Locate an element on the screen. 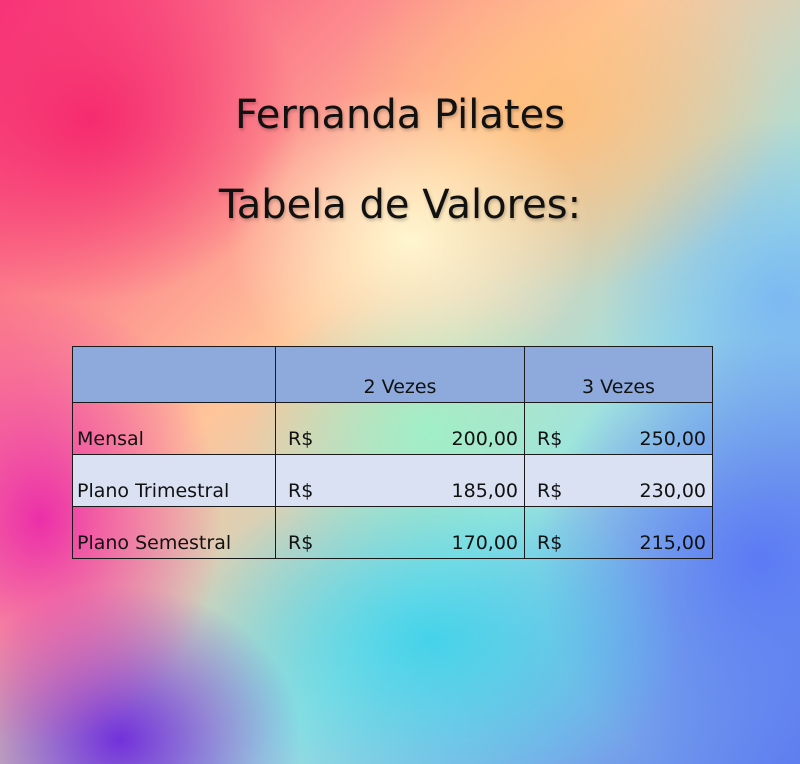 This screenshot has height=764, width=800. page-subtitle: Tabela de Valores: is located at coordinates (400, 205).